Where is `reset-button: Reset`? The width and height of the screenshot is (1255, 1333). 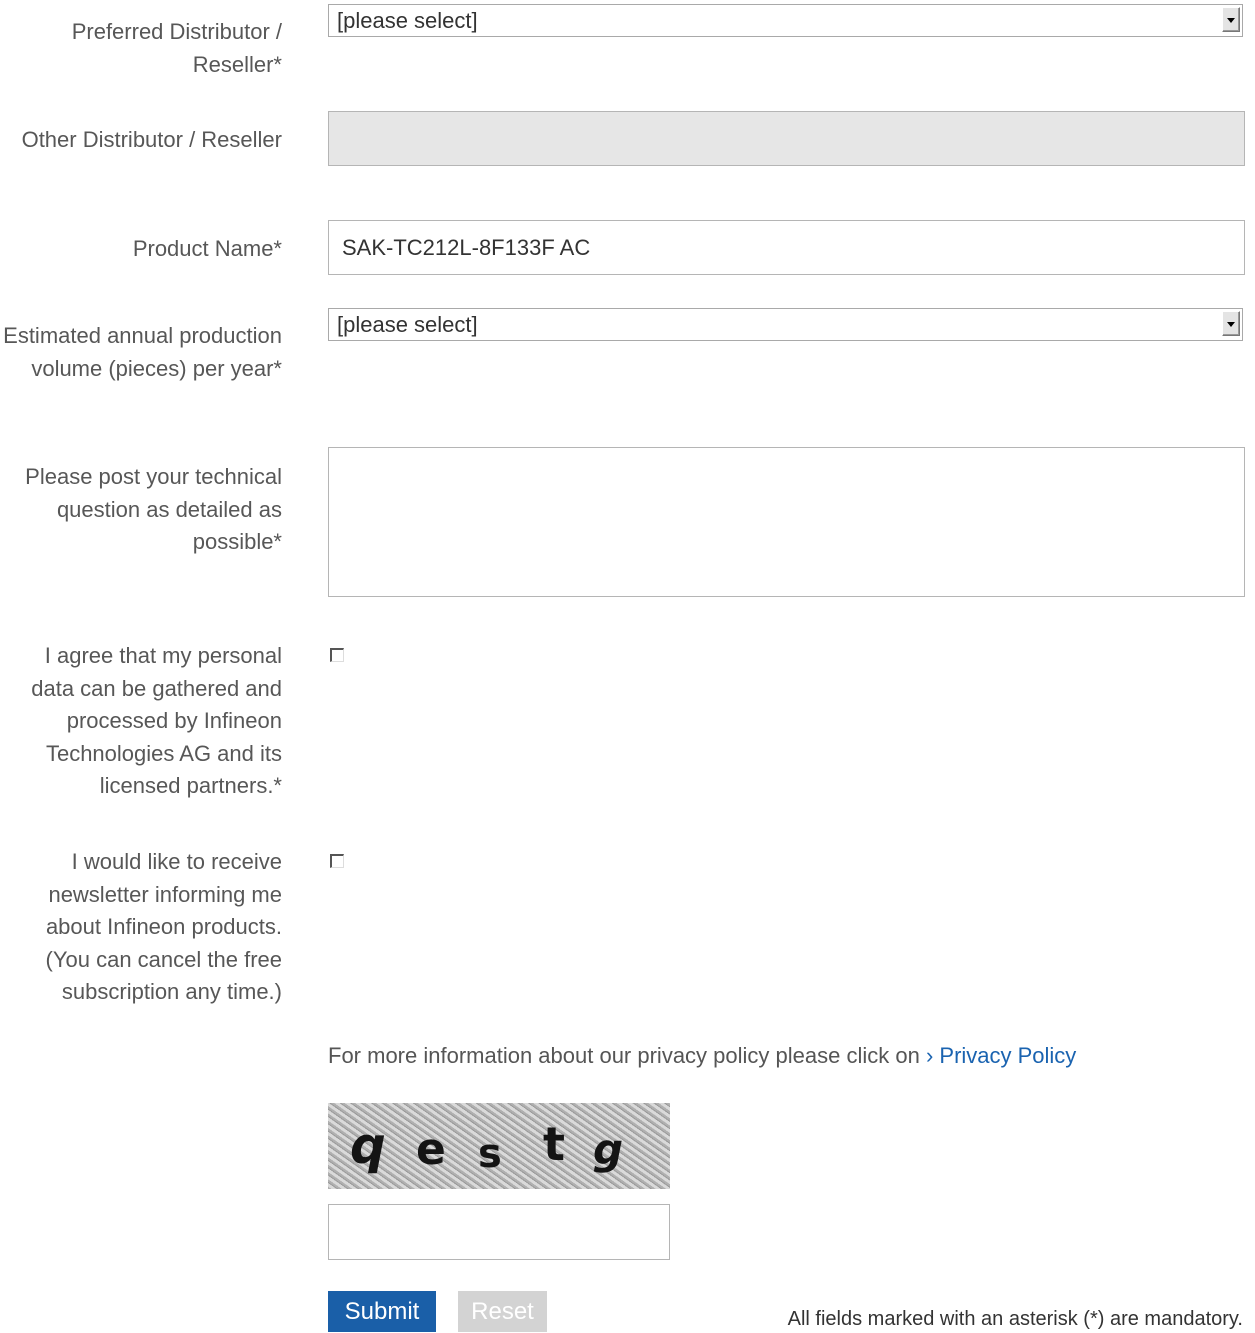 reset-button: Reset is located at coordinates (502, 1311).